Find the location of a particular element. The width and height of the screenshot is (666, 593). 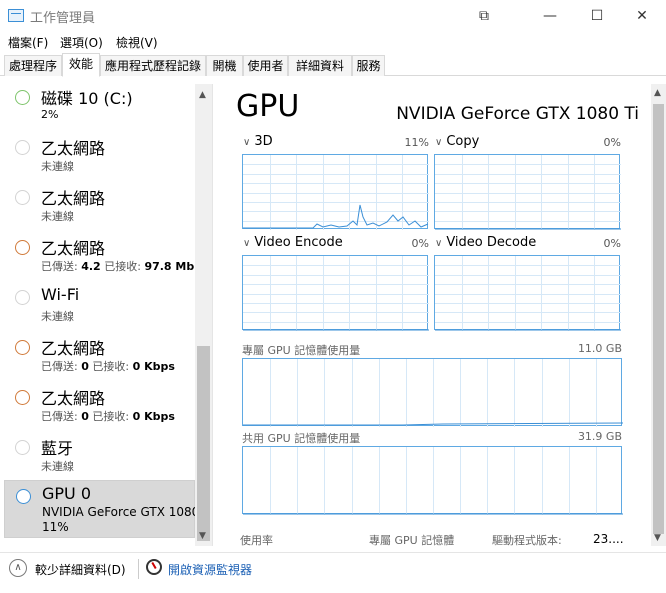

tab-processes: 處理程序 is located at coordinates (33, 65).